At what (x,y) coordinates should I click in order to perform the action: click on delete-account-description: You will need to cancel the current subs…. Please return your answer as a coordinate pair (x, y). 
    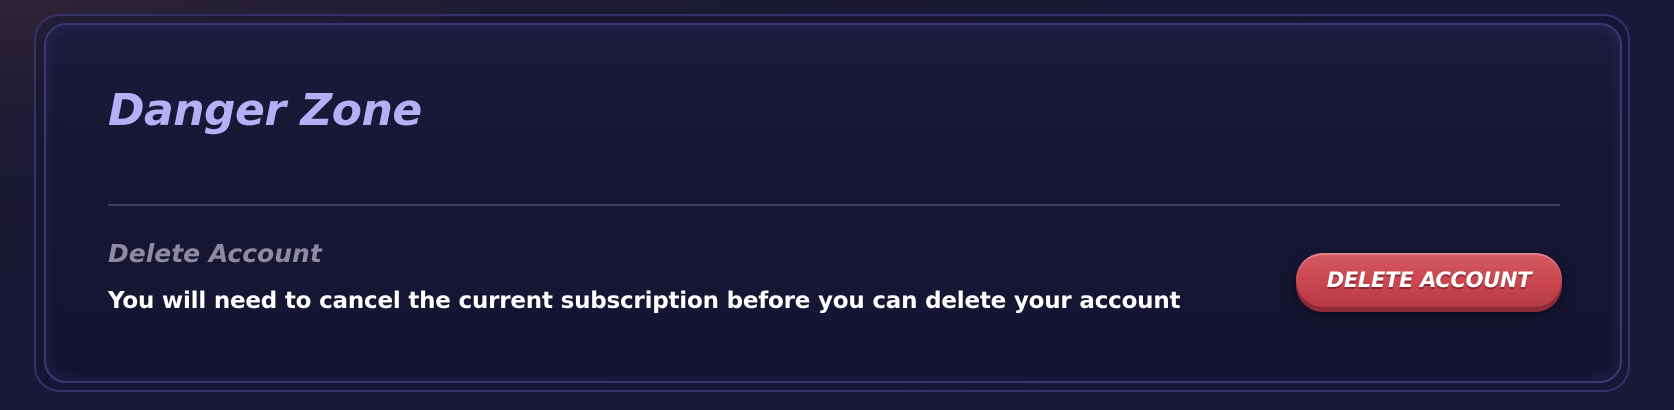
    Looking at the image, I should click on (644, 301).